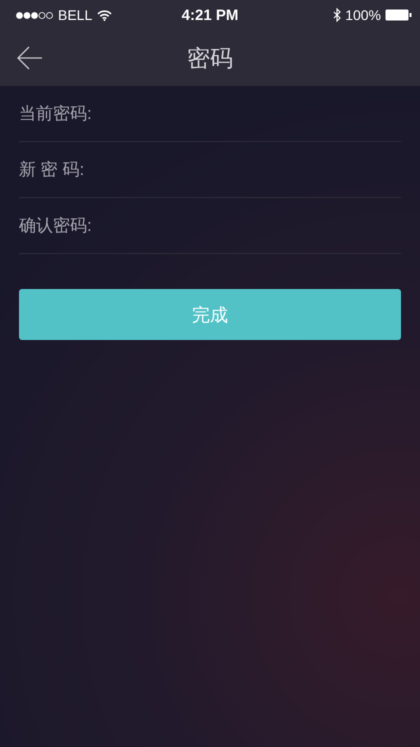  I want to click on wifi-icon, so click(104, 15).